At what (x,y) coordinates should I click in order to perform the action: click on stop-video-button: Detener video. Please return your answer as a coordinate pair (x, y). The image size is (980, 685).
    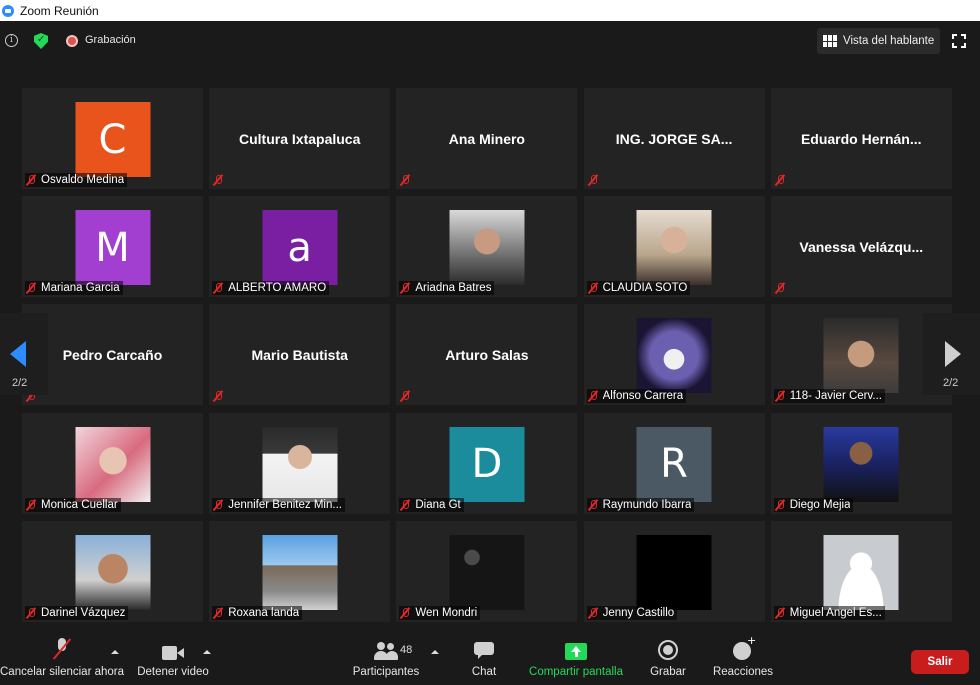
    Looking at the image, I should click on (173, 657).